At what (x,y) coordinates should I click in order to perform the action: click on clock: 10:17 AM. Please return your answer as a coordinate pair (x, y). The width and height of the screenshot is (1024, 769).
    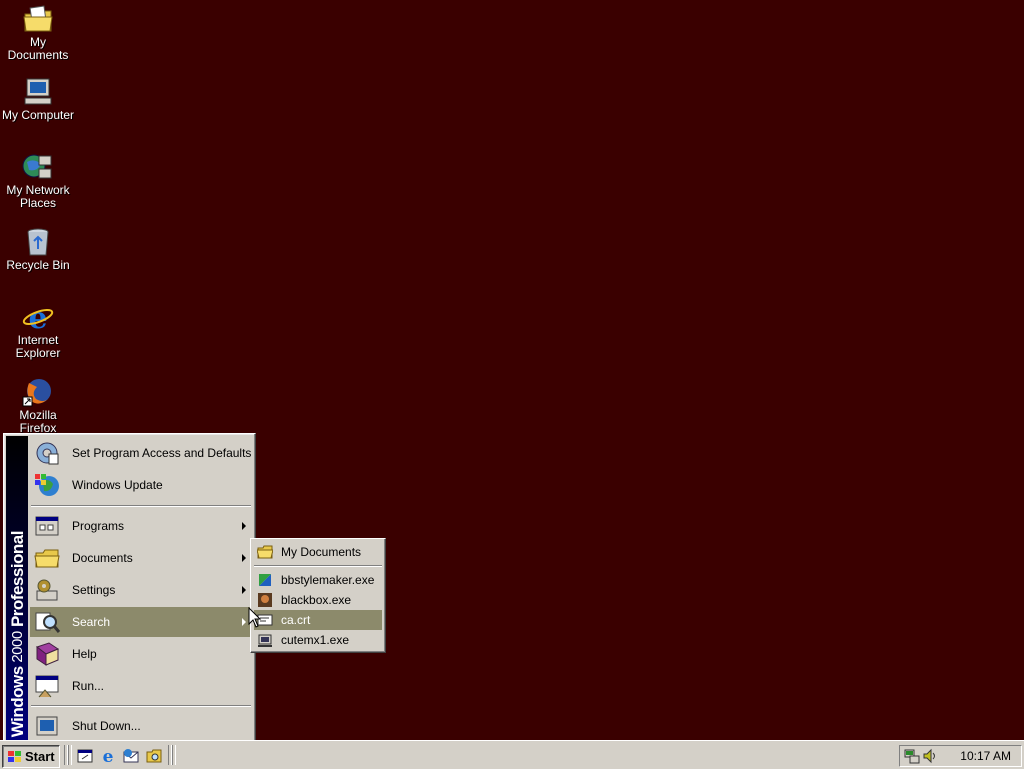
    Looking at the image, I should click on (985, 756).